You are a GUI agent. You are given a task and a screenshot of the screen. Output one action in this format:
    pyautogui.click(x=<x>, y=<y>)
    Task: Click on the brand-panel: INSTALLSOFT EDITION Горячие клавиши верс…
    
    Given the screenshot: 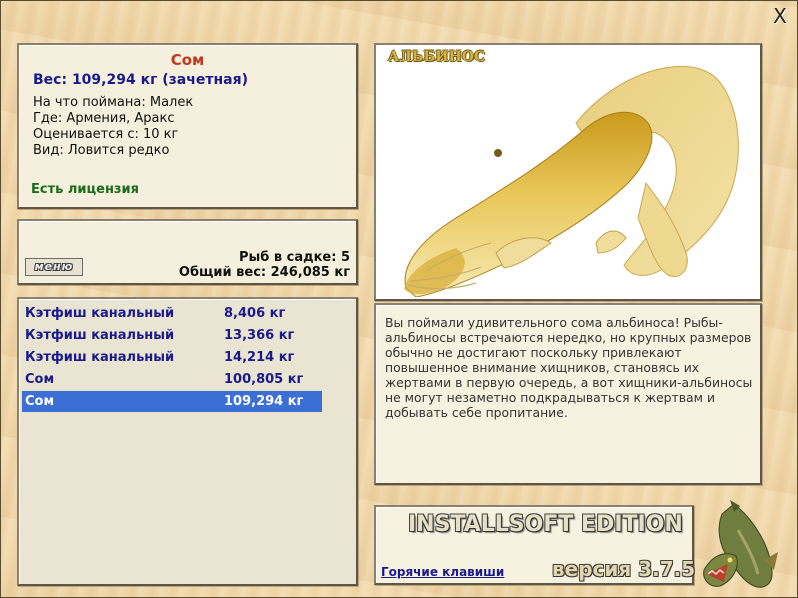 What is the action you would take?
    pyautogui.click(x=535, y=545)
    